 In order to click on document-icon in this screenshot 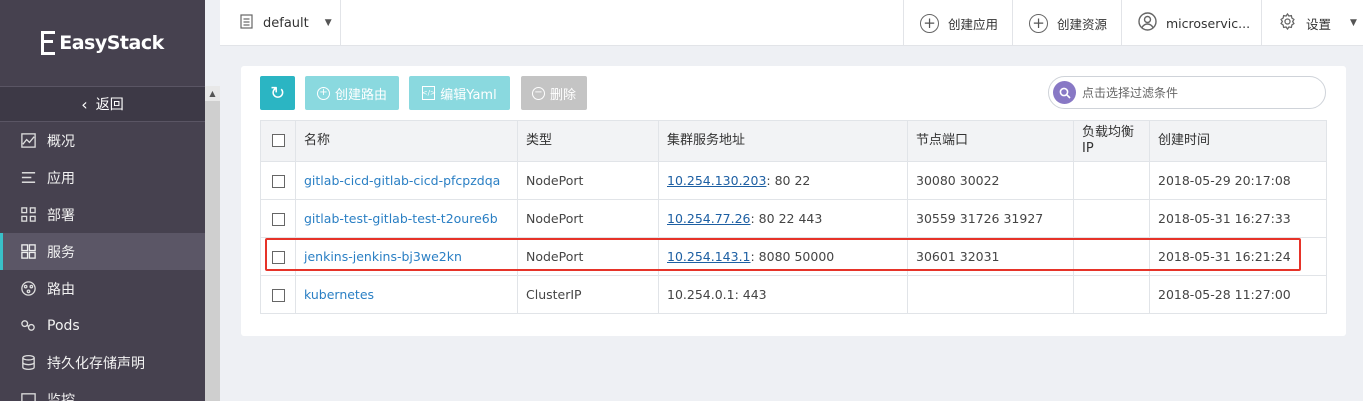, I will do `click(246, 23)`.